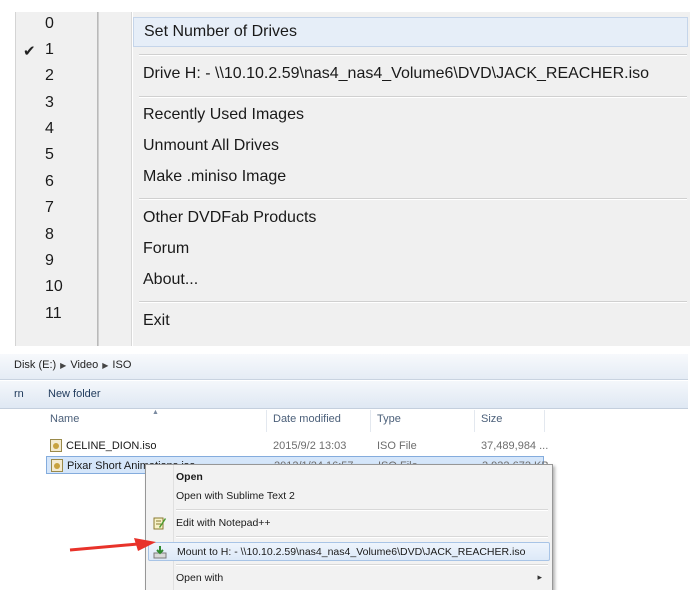 This screenshot has width=700, height=590. I want to click on drive-count-item-10: 10, so click(57, 288).